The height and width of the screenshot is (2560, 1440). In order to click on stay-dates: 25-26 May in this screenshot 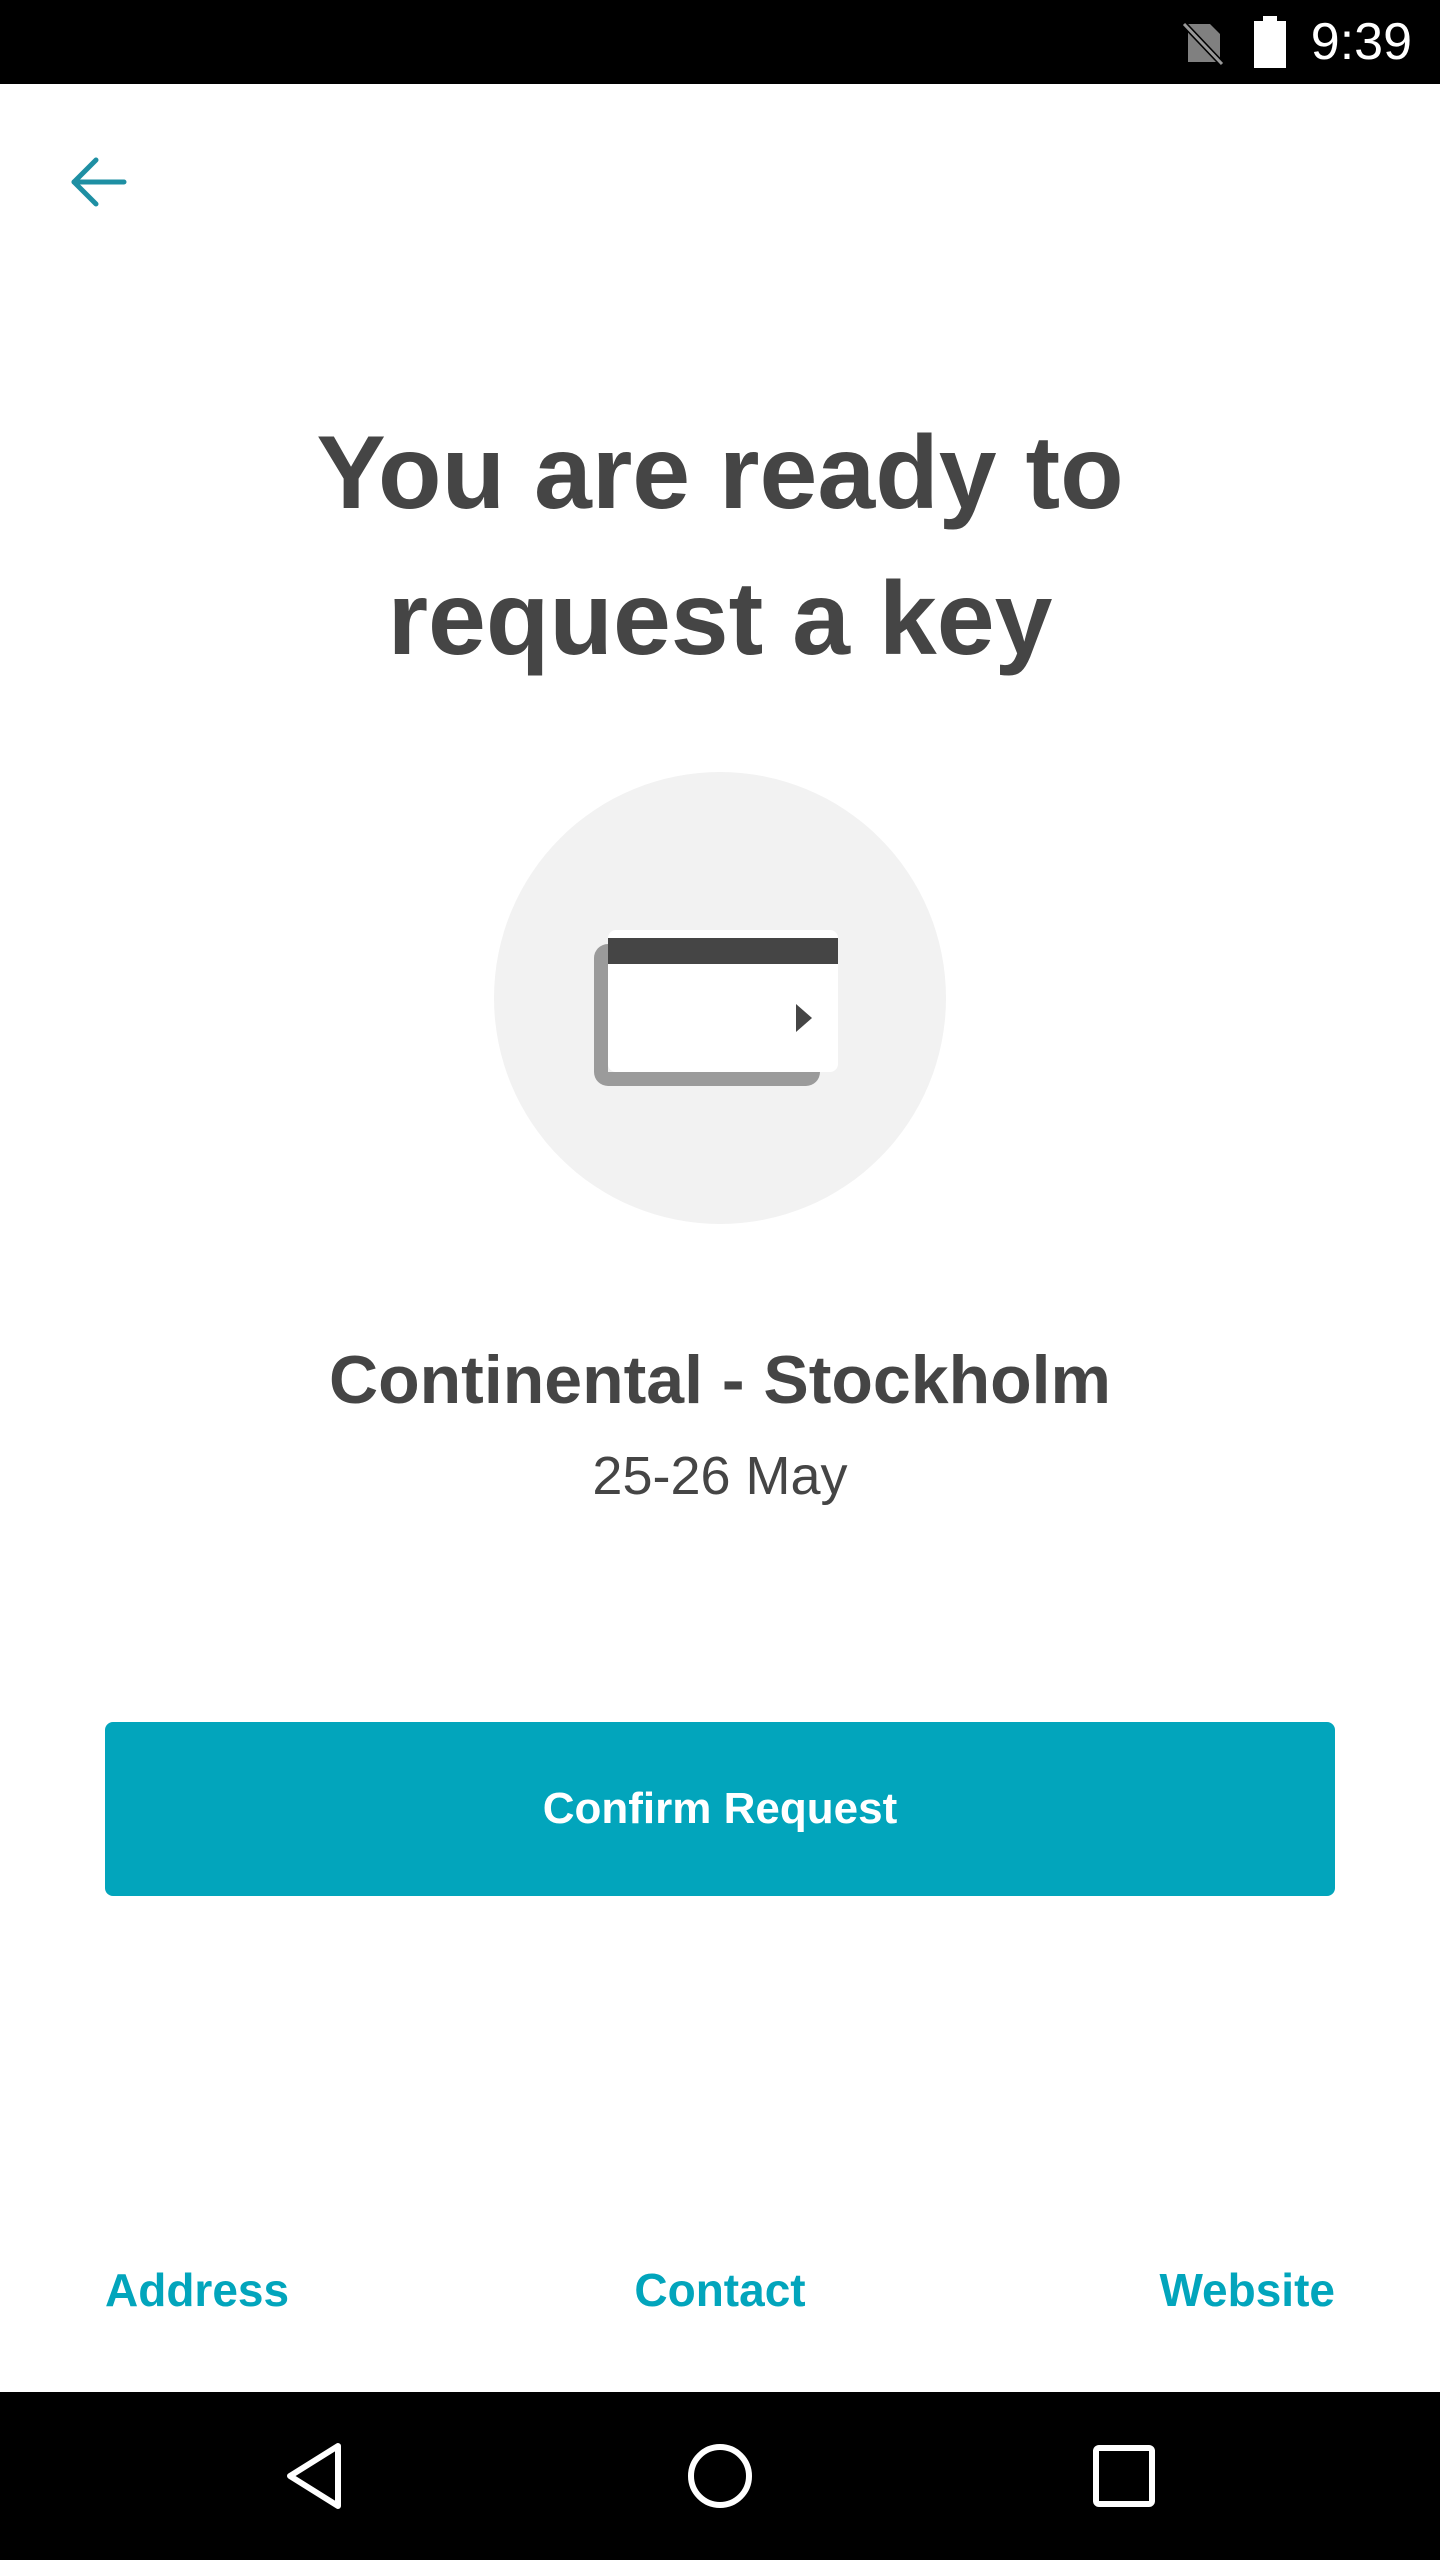, I will do `click(720, 1476)`.